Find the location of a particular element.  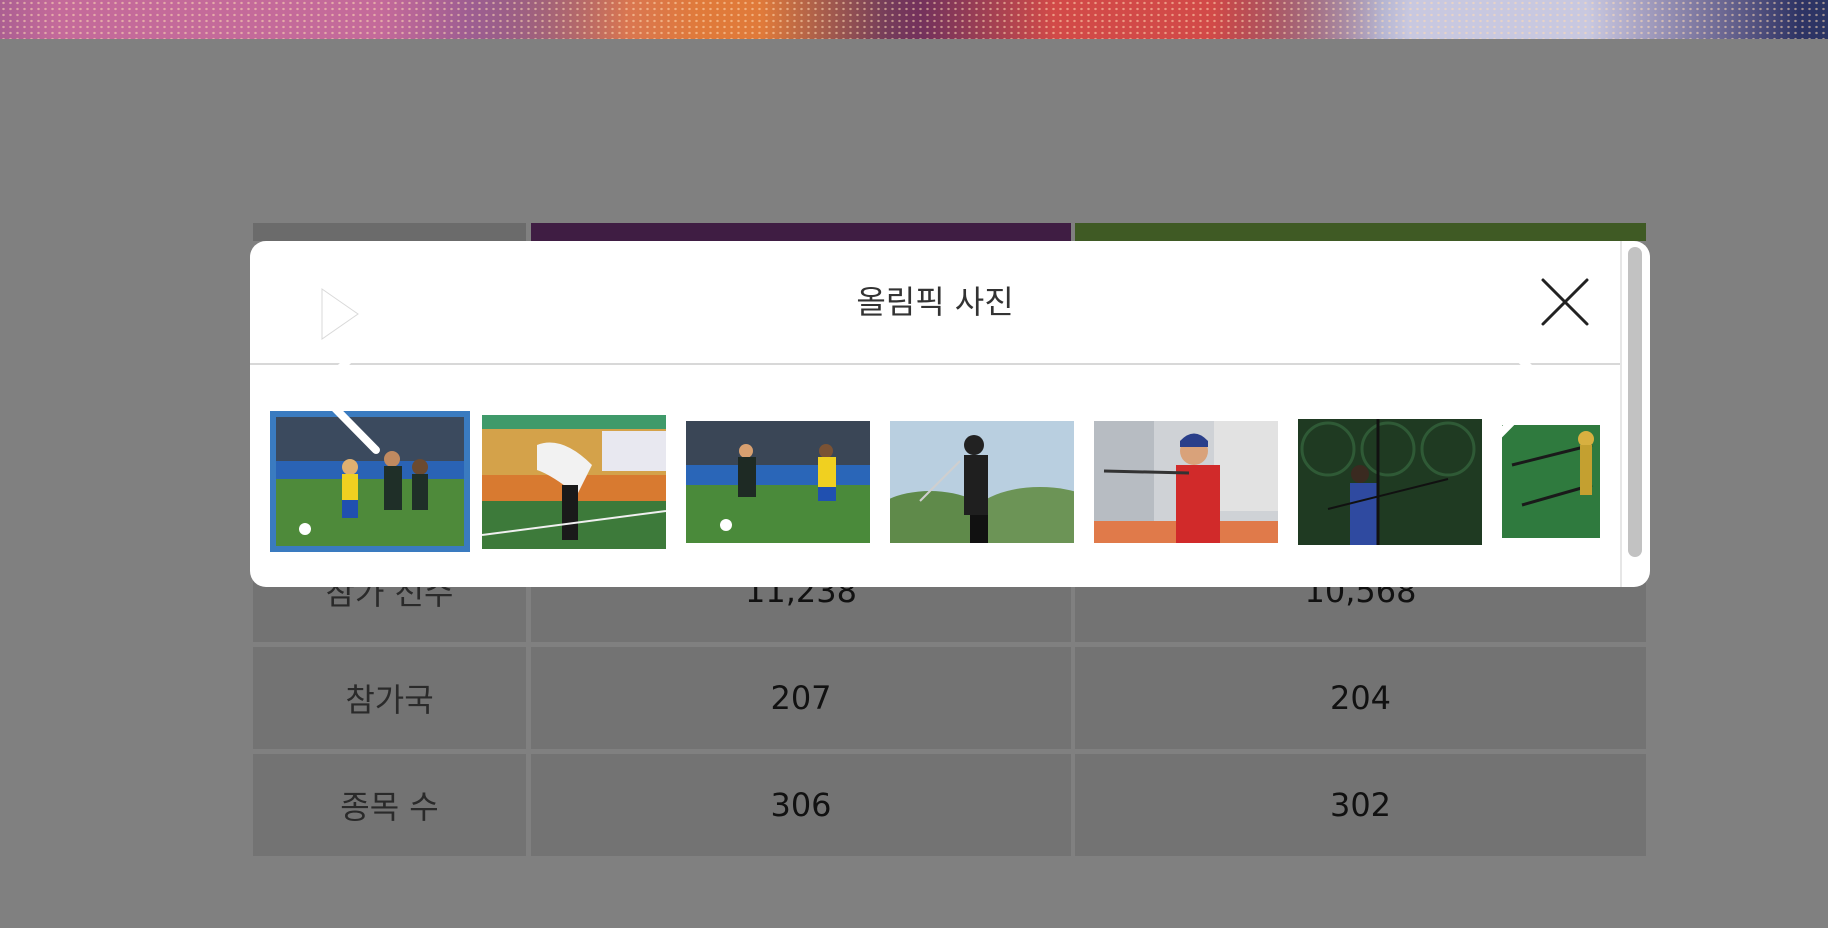

table-cell-b: 302 is located at coordinates (1360, 805).